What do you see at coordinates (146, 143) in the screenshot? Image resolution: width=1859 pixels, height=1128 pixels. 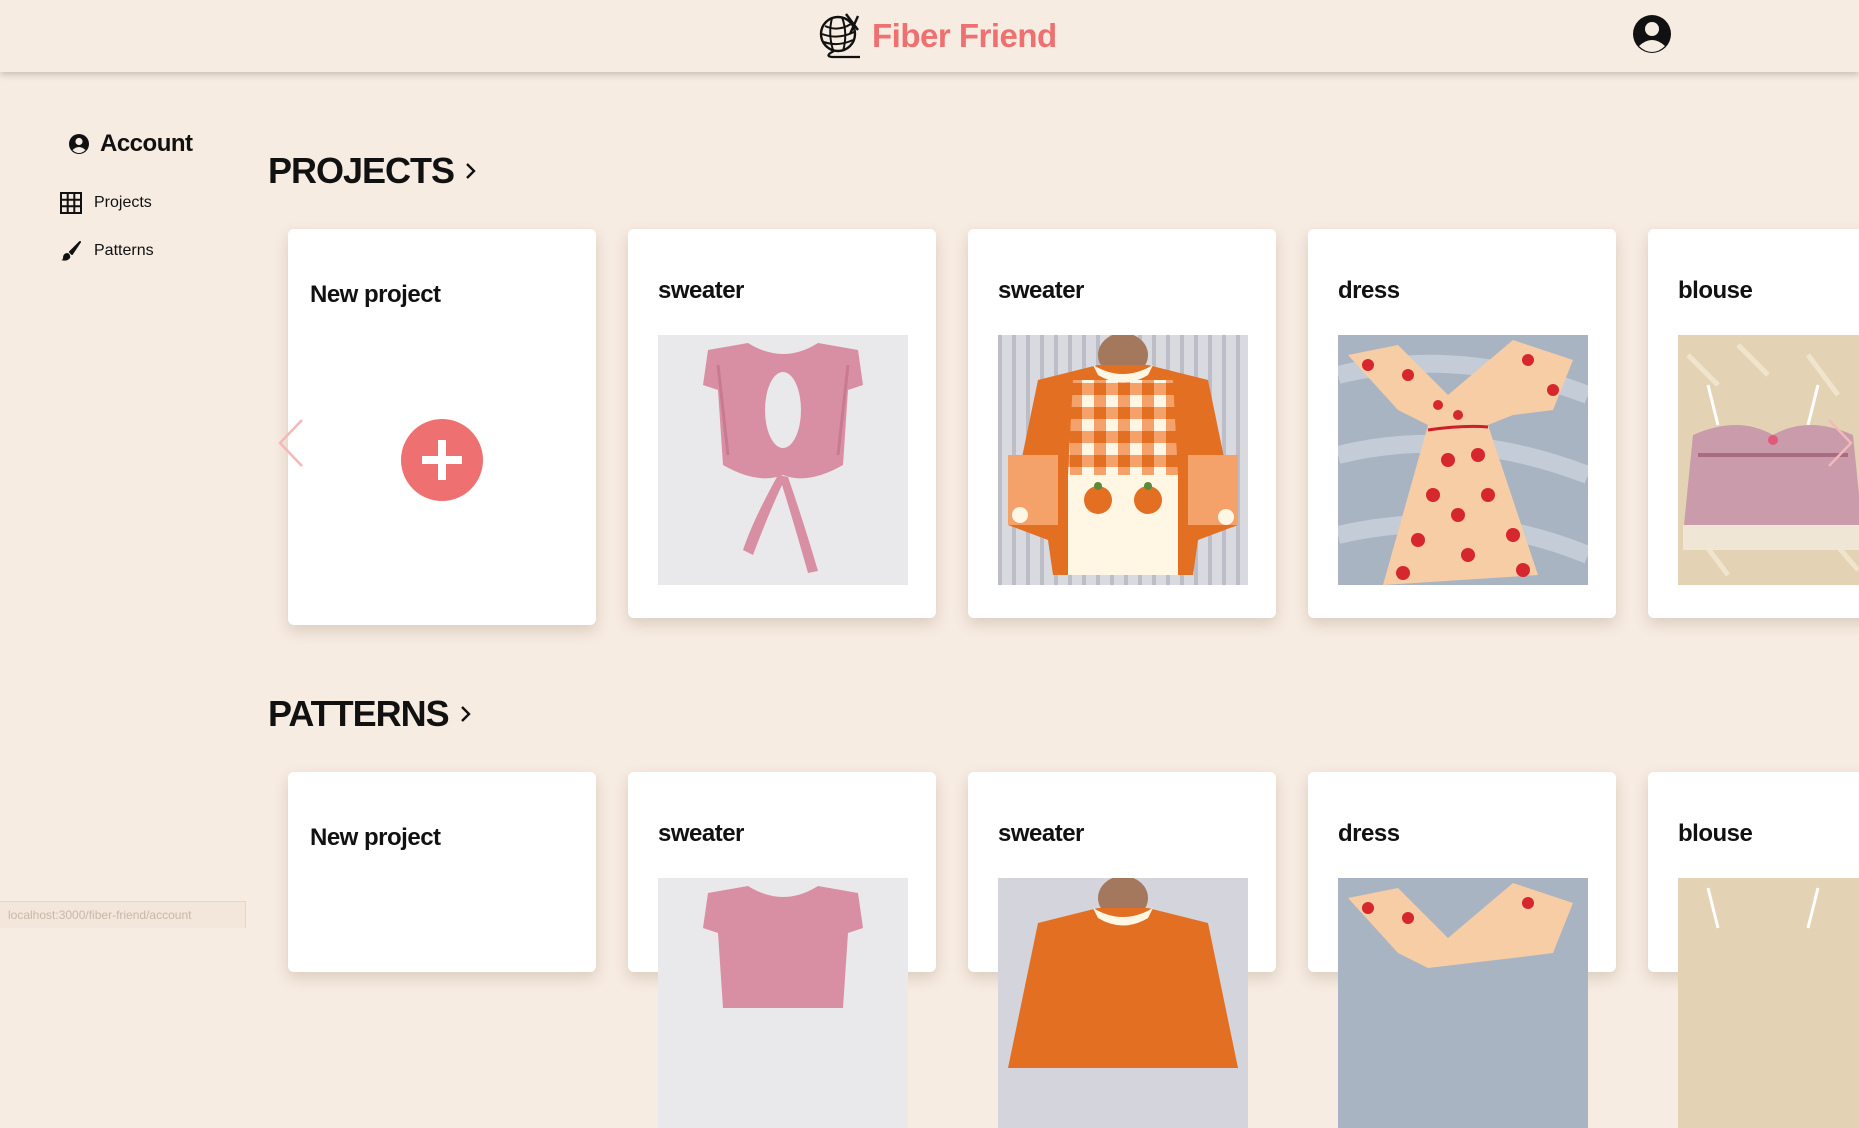 I see `account-label: Account` at bounding box center [146, 143].